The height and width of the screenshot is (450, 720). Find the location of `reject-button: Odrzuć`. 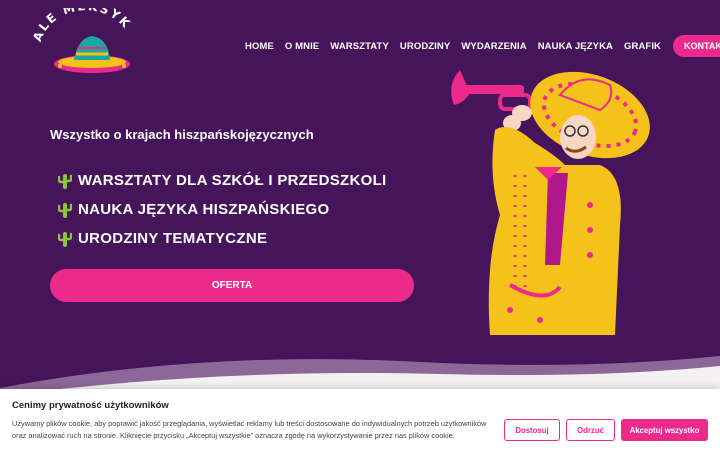

reject-button: Odrzuć is located at coordinates (590, 430).